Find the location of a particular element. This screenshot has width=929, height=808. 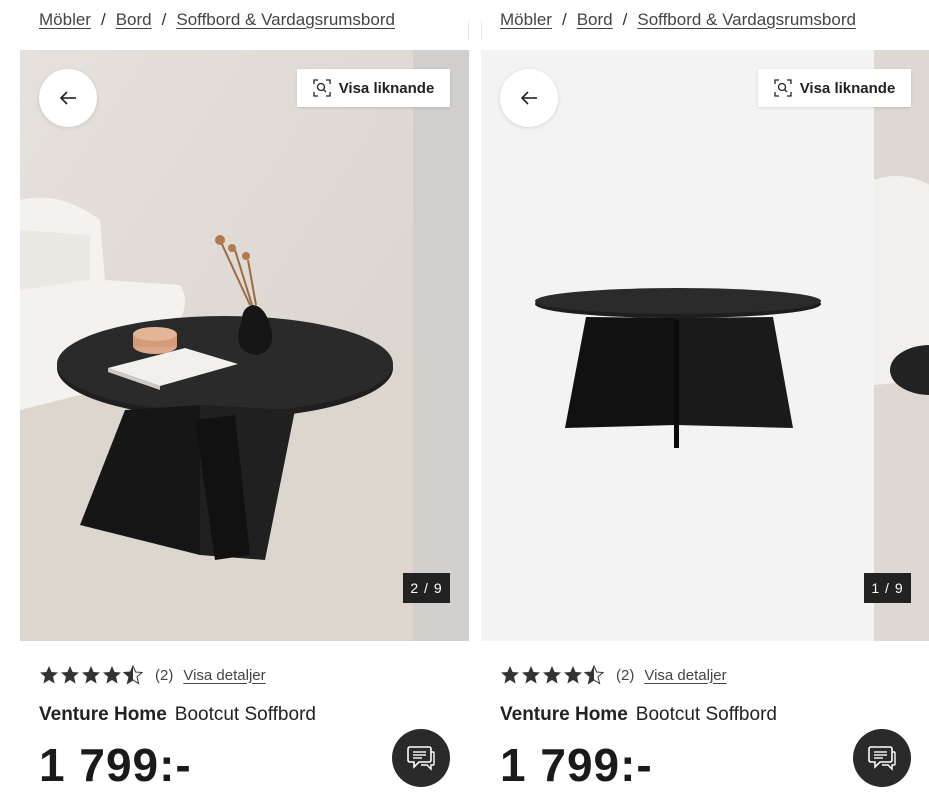

image-counter: 1 / 9 is located at coordinates (887, 588).